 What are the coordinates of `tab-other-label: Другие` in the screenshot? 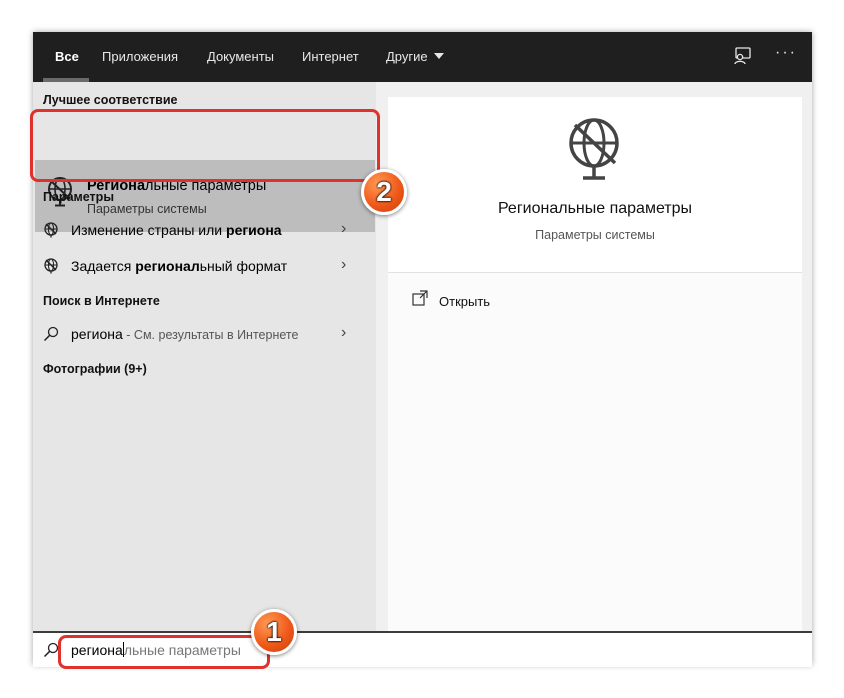 It's located at (407, 56).